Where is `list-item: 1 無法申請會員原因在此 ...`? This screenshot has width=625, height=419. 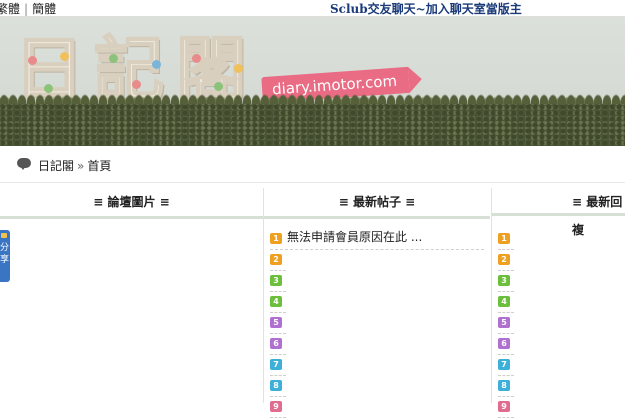
list-item: 1 無法申請會員原因在此 ... is located at coordinates (377, 240).